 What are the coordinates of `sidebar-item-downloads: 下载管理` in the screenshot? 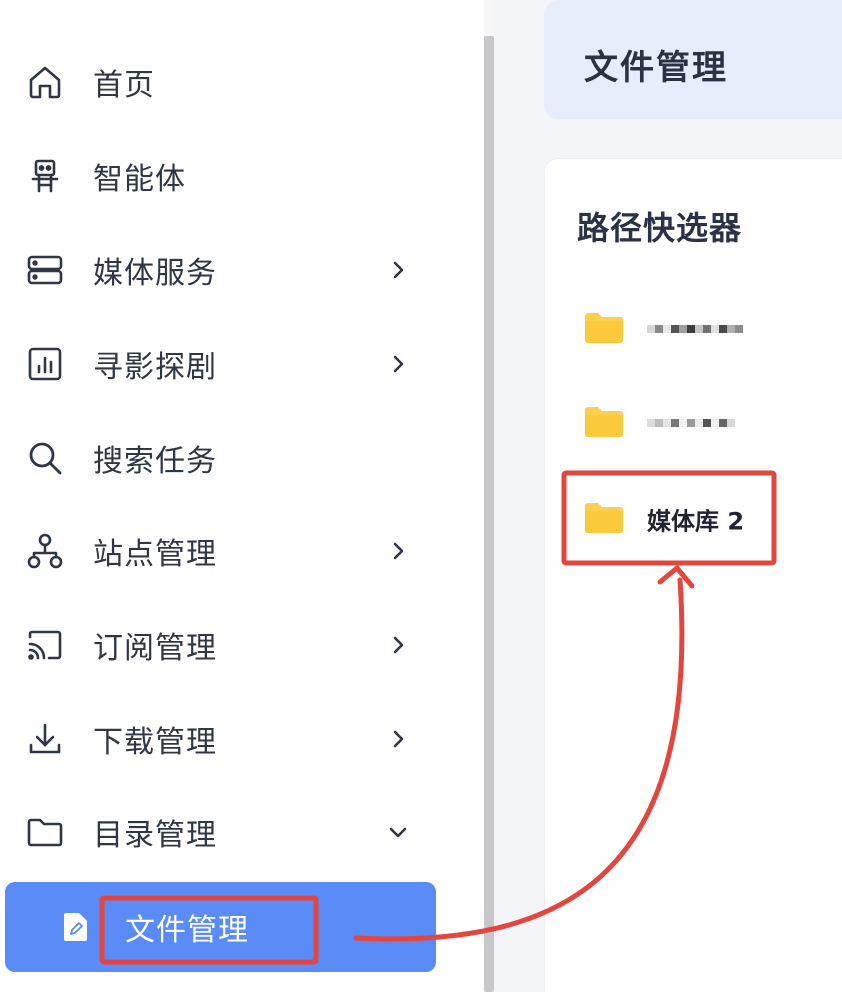 It's located at (220, 739).